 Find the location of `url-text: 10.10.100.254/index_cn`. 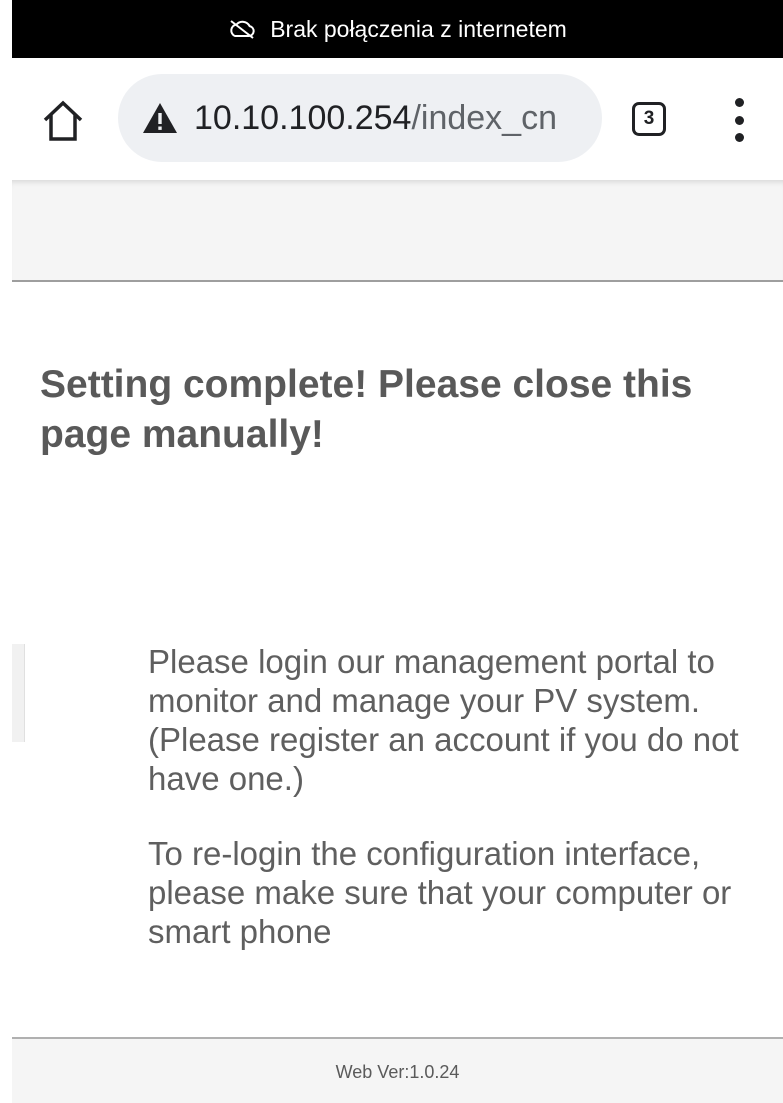

url-text: 10.10.100.254/index_cn is located at coordinates (375, 118).